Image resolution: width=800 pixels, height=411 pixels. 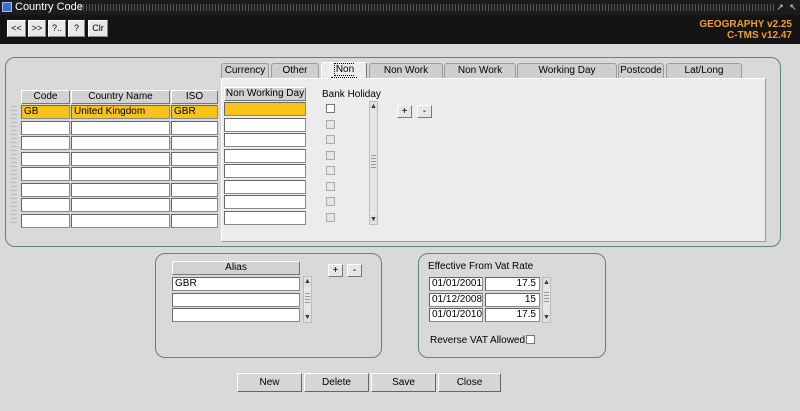 I want to click on close-button: Close, so click(x=469, y=382).